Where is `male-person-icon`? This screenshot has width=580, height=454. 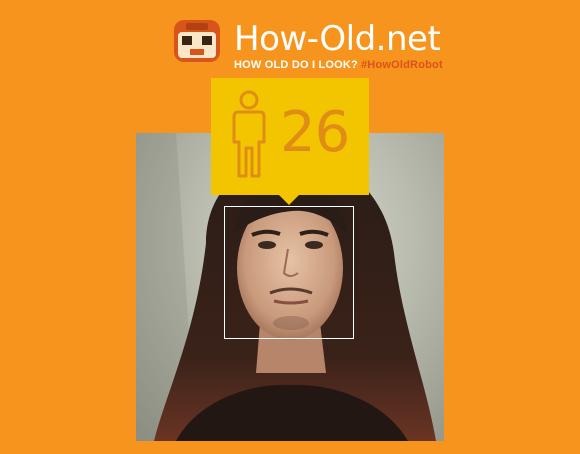
male-person-icon is located at coordinates (249, 134).